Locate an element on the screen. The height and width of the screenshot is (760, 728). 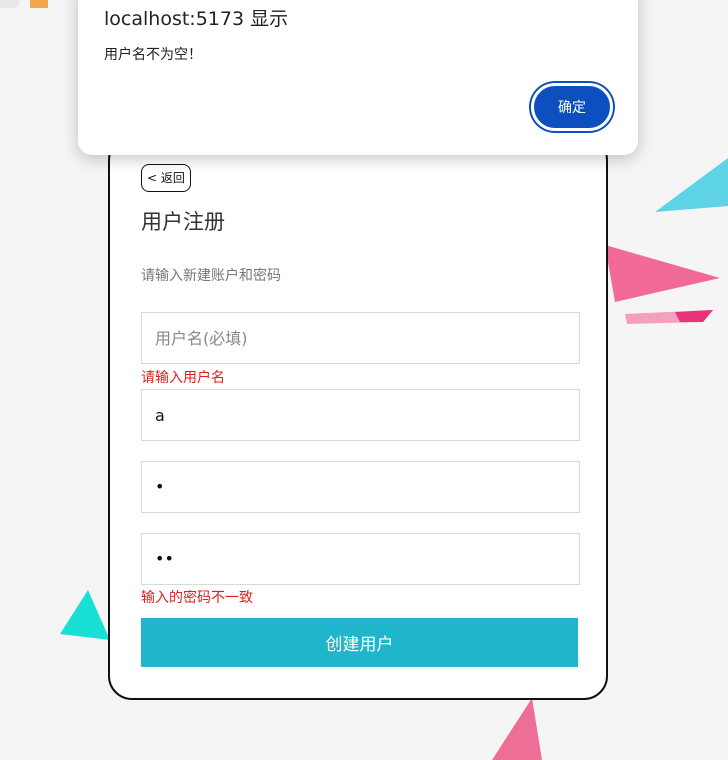
page-subtitle: 请输入新建账户和密码 is located at coordinates (211, 276).